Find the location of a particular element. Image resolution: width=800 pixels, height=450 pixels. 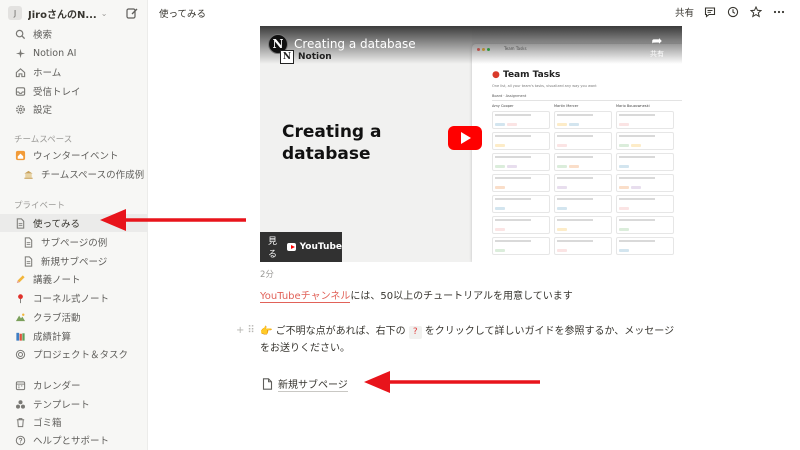

sidebar-item-label: サブページの例 is located at coordinates (74, 243).